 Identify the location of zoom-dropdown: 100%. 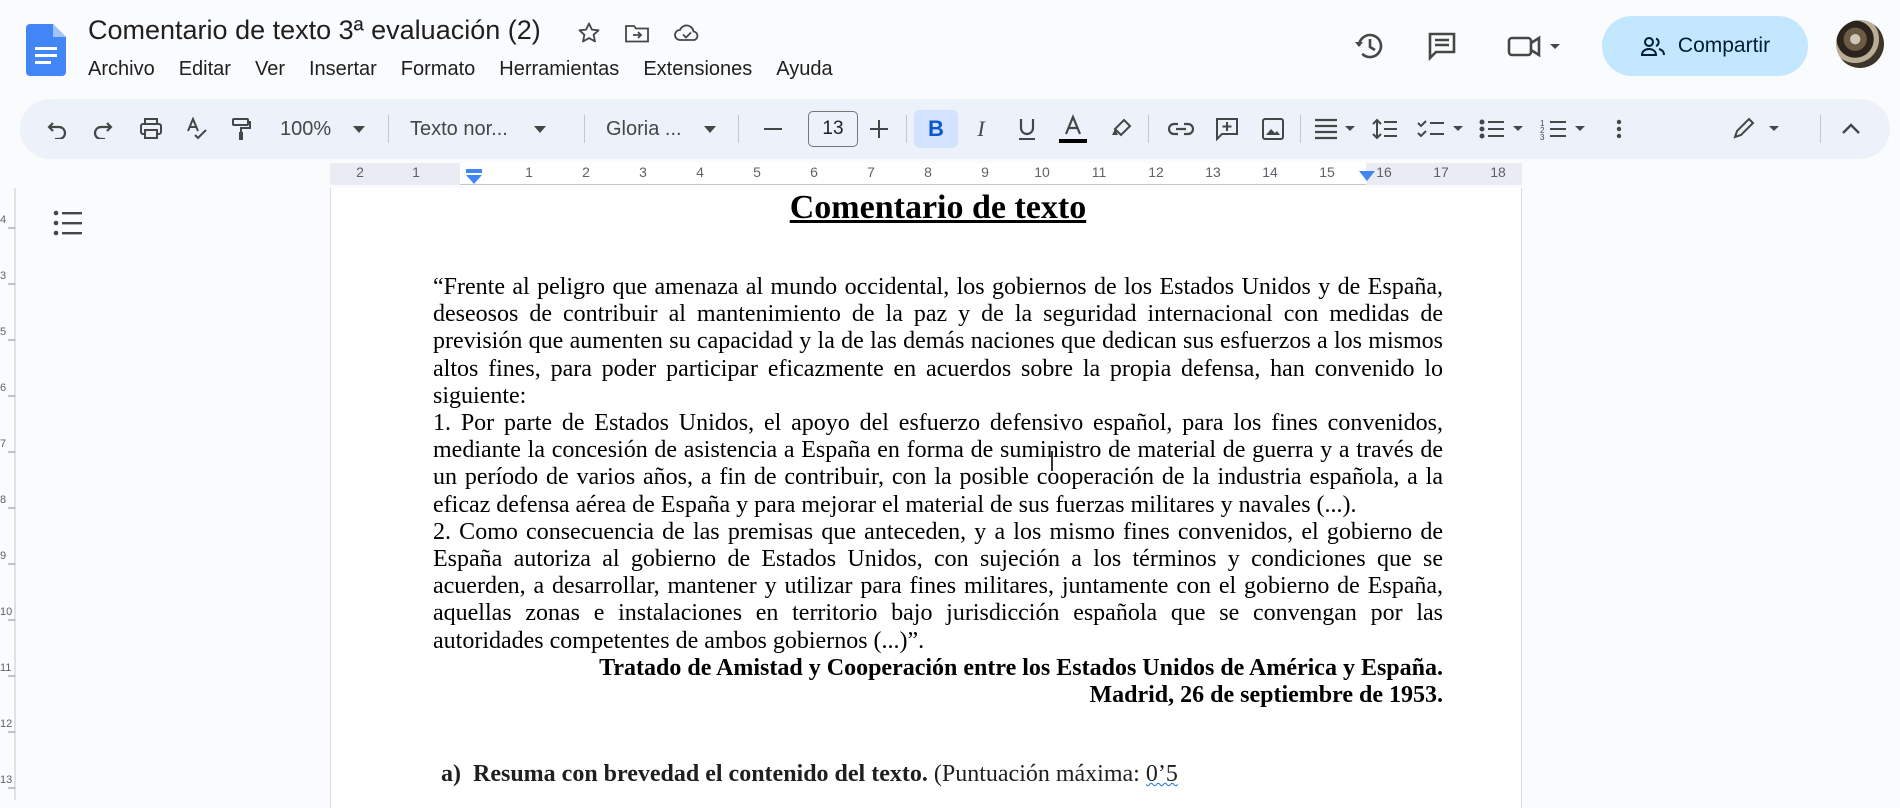
(323, 129).